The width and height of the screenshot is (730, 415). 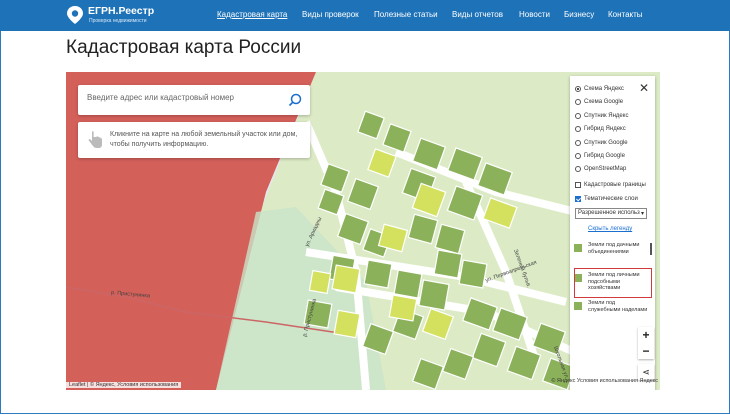 I want to click on overlay-label: Кадастровые границы, so click(x=615, y=185).